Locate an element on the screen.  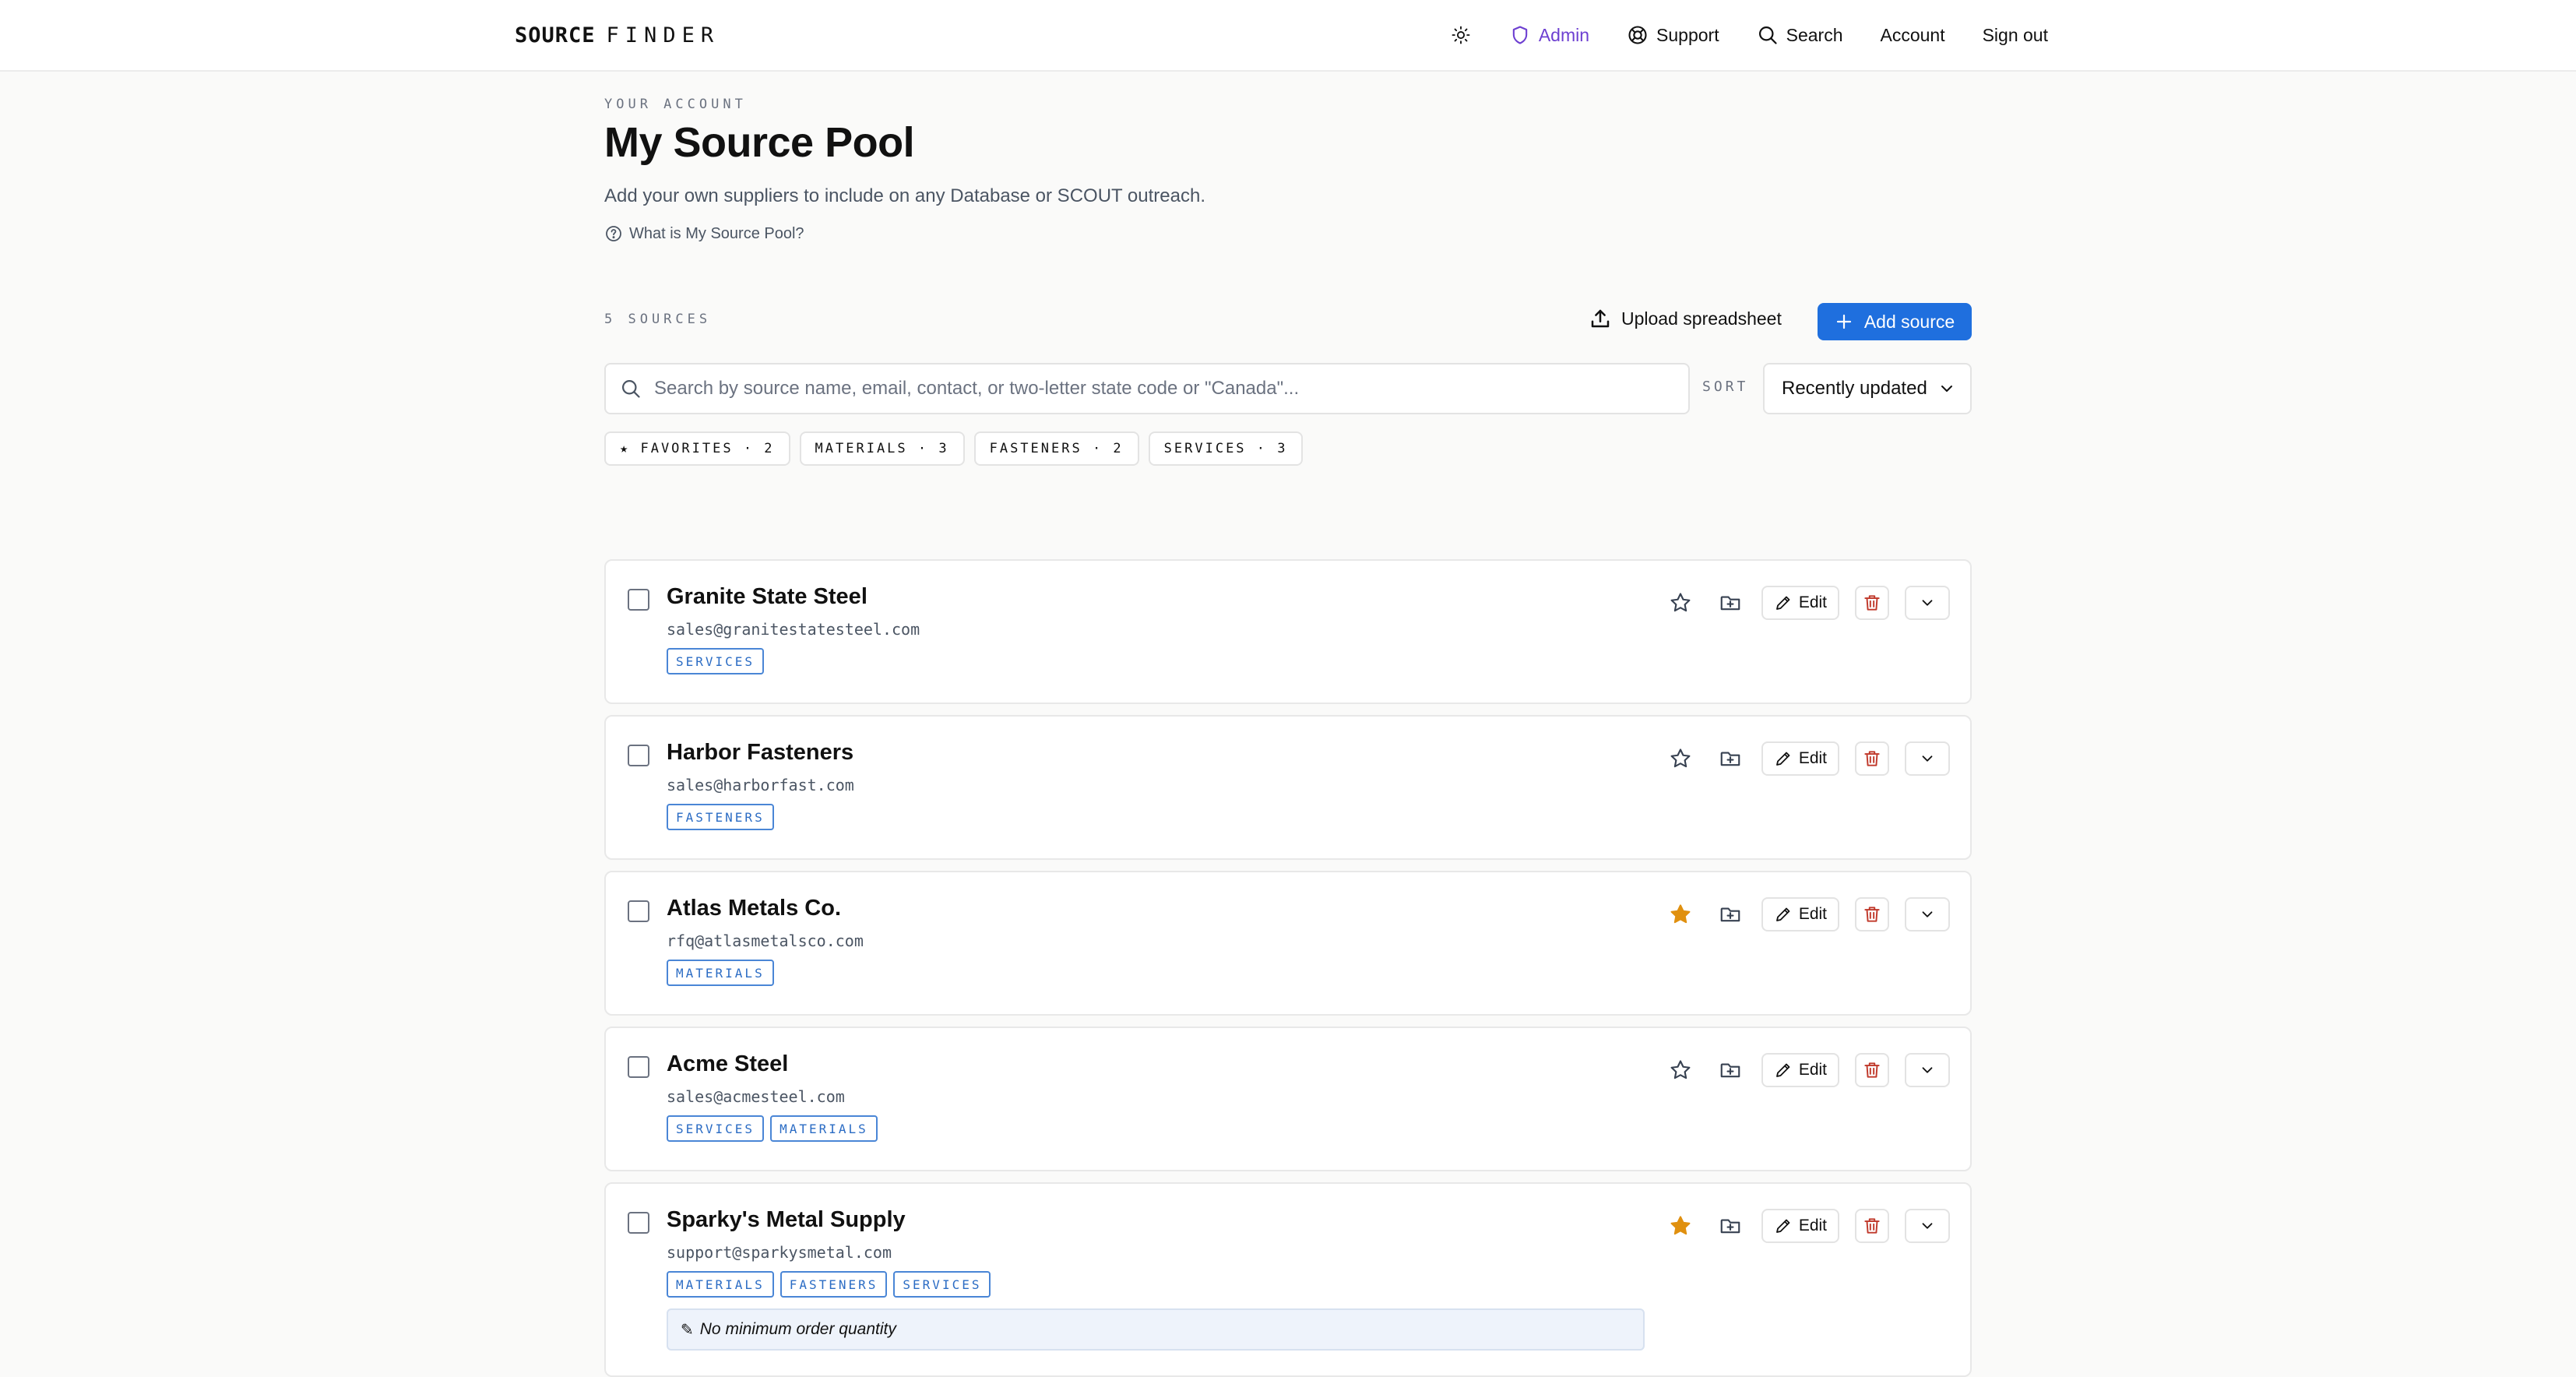
page-eyebrow: YOUR ACCOUNT is located at coordinates (675, 104).